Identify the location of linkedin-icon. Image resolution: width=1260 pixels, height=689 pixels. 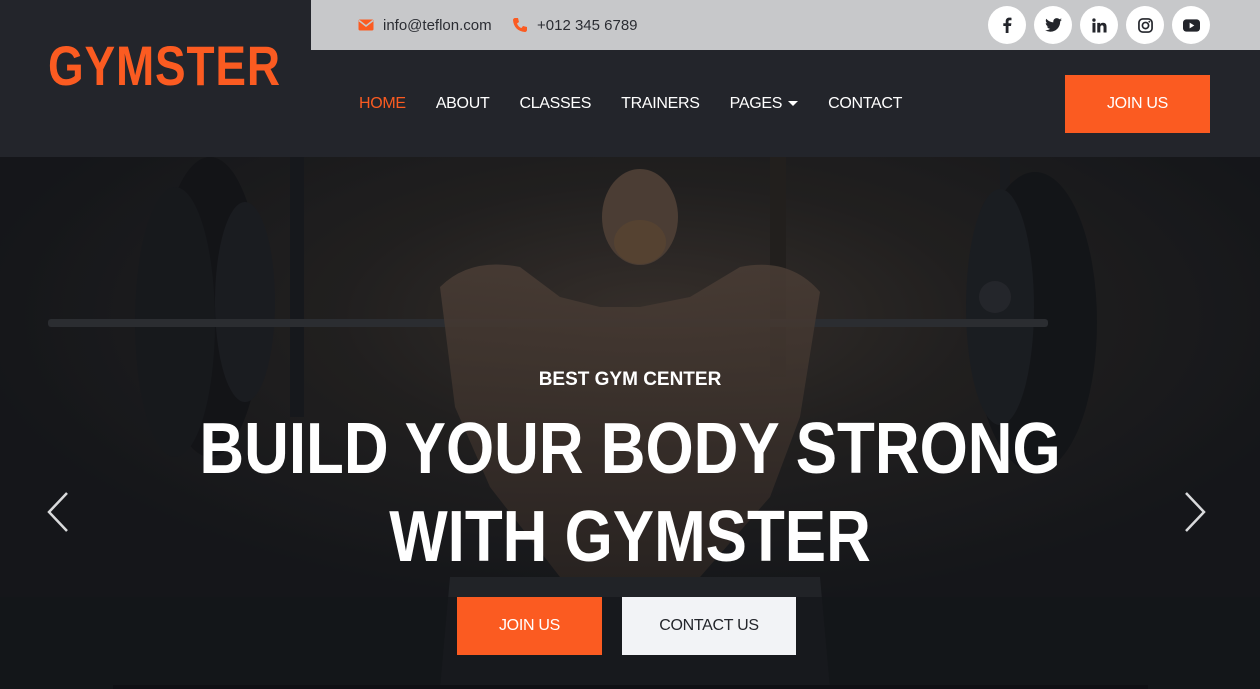
(1099, 25).